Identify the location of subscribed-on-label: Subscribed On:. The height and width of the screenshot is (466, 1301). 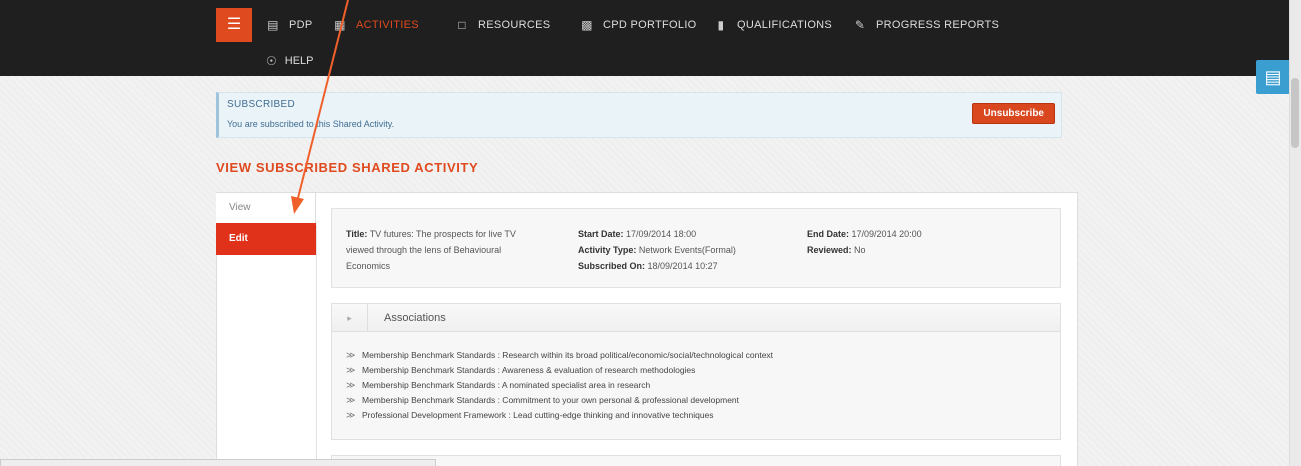
(612, 266).